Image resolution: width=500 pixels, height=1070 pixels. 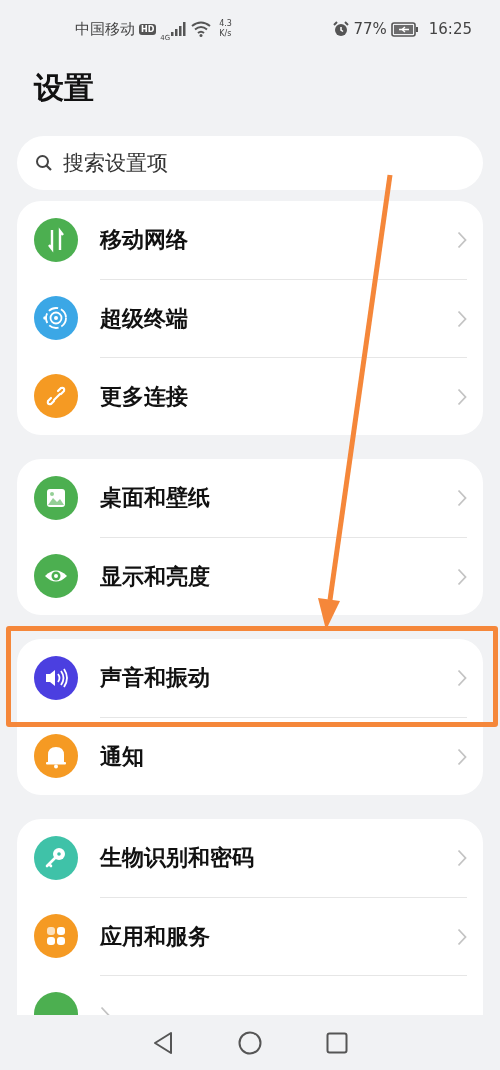 I want to click on item-label: 移动网络, so click(x=144, y=240).